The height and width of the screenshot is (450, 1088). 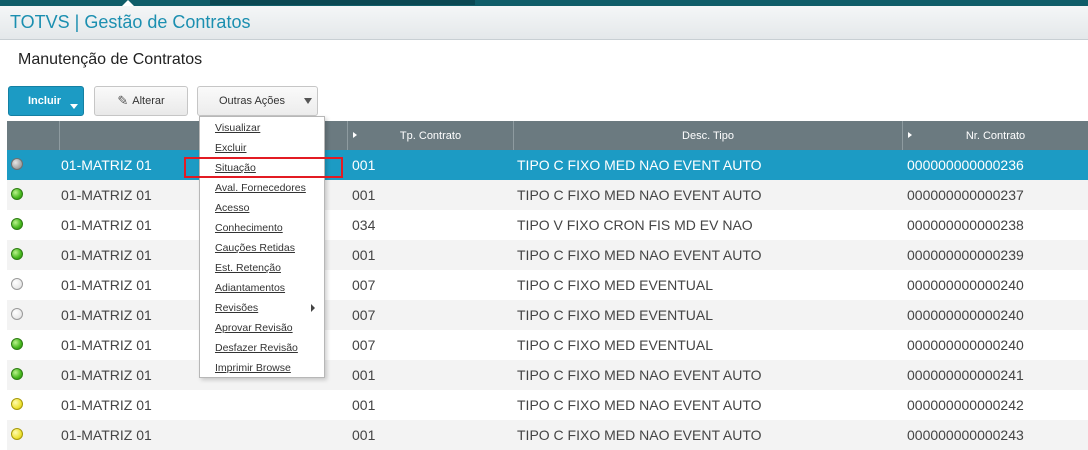 What do you see at coordinates (250, 288) in the screenshot?
I see `menu-item: Adiantamentos` at bounding box center [250, 288].